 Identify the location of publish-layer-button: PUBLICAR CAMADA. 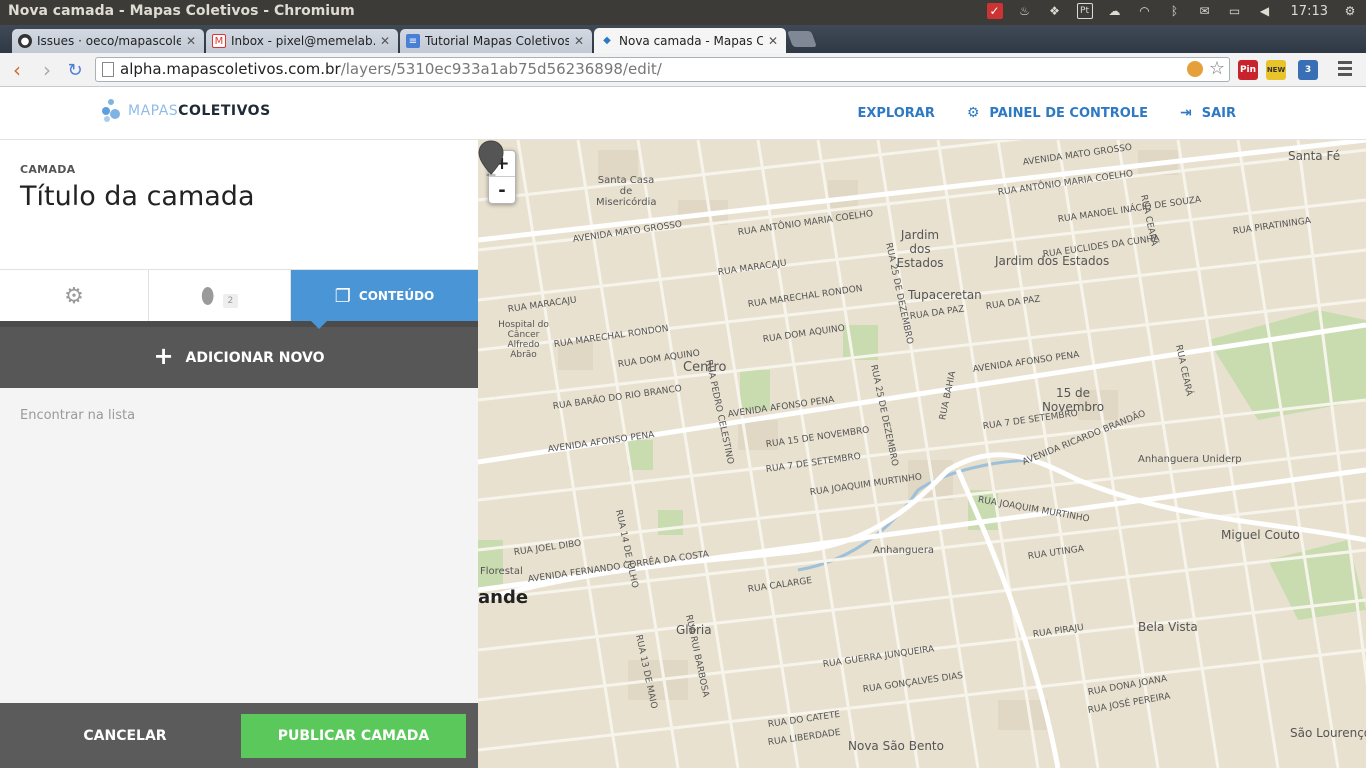
(353, 736).